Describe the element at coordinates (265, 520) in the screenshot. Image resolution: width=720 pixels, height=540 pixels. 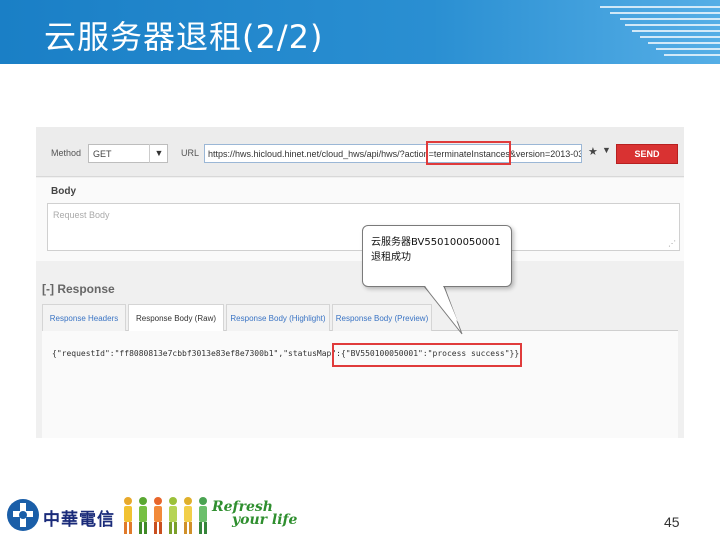
I see `slogan-line-2: your life` at that location.